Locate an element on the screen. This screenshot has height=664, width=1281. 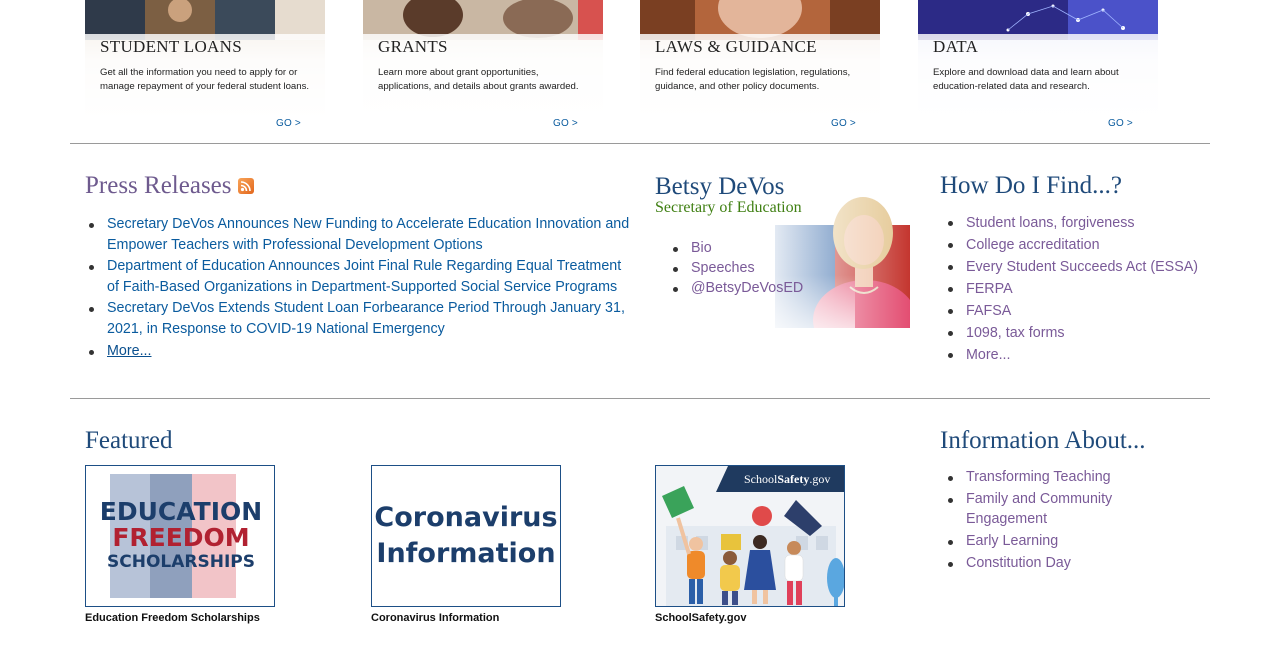
student-loans-go-link: GO > is located at coordinates (288, 123).